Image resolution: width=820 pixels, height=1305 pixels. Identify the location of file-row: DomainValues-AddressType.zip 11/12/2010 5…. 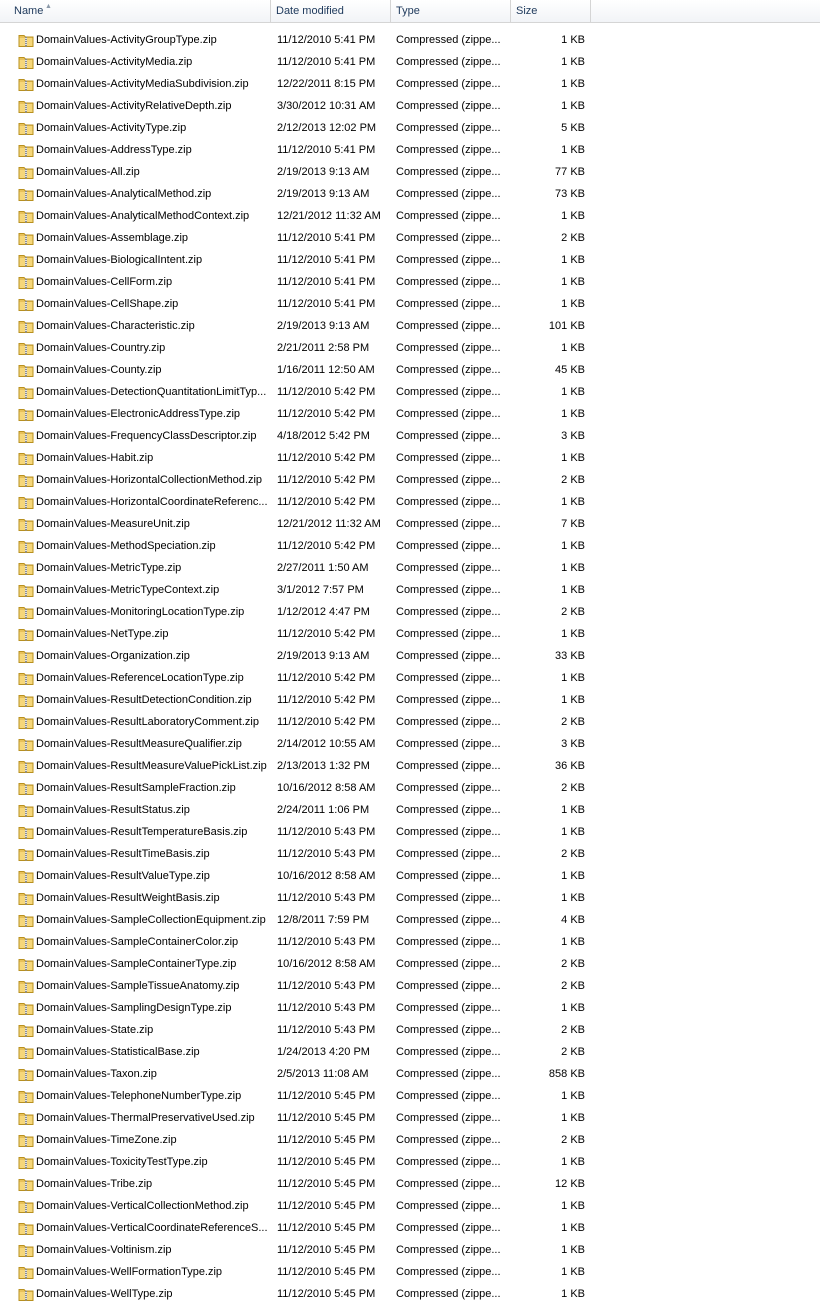
(410, 150).